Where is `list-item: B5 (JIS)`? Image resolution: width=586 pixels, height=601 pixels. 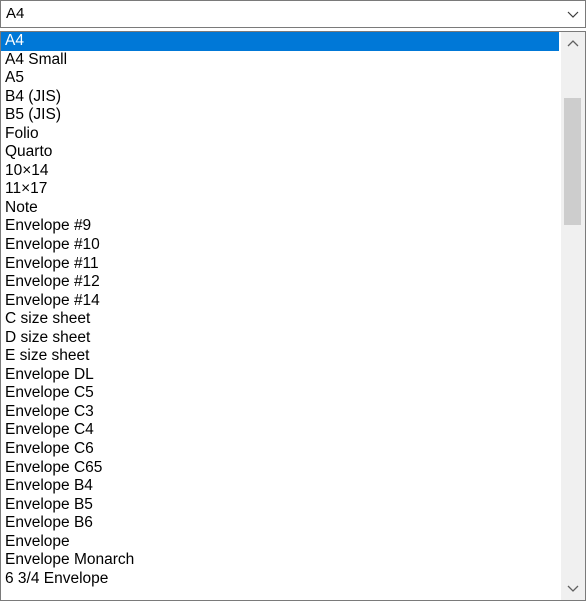
list-item: B5 (JIS) is located at coordinates (280, 115).